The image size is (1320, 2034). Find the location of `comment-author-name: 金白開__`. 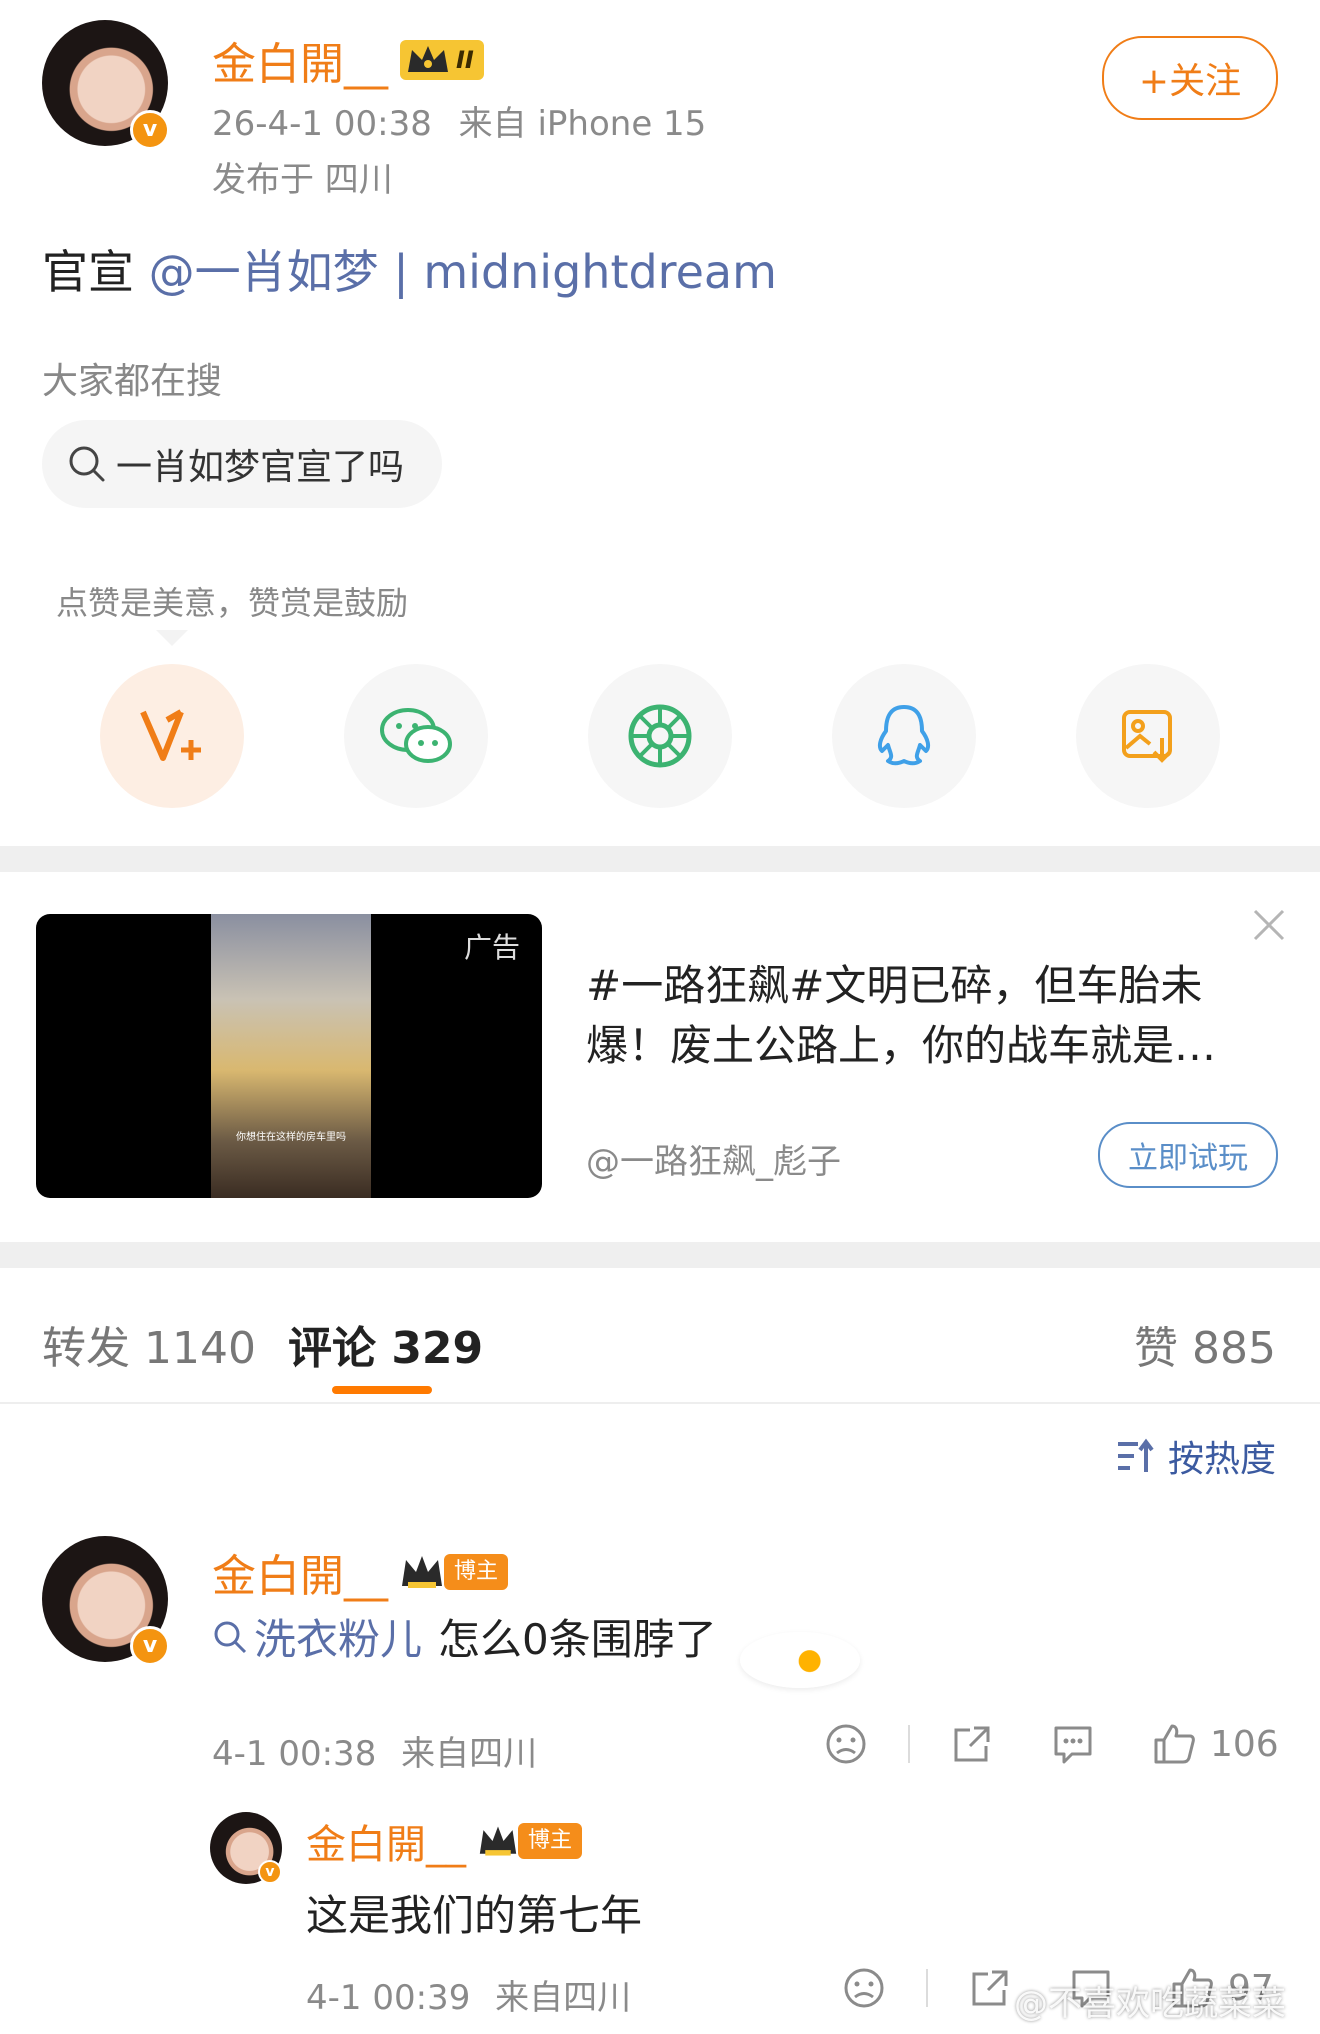

comment-author-name: 金白開__ is located at coordinates (300, 1572).